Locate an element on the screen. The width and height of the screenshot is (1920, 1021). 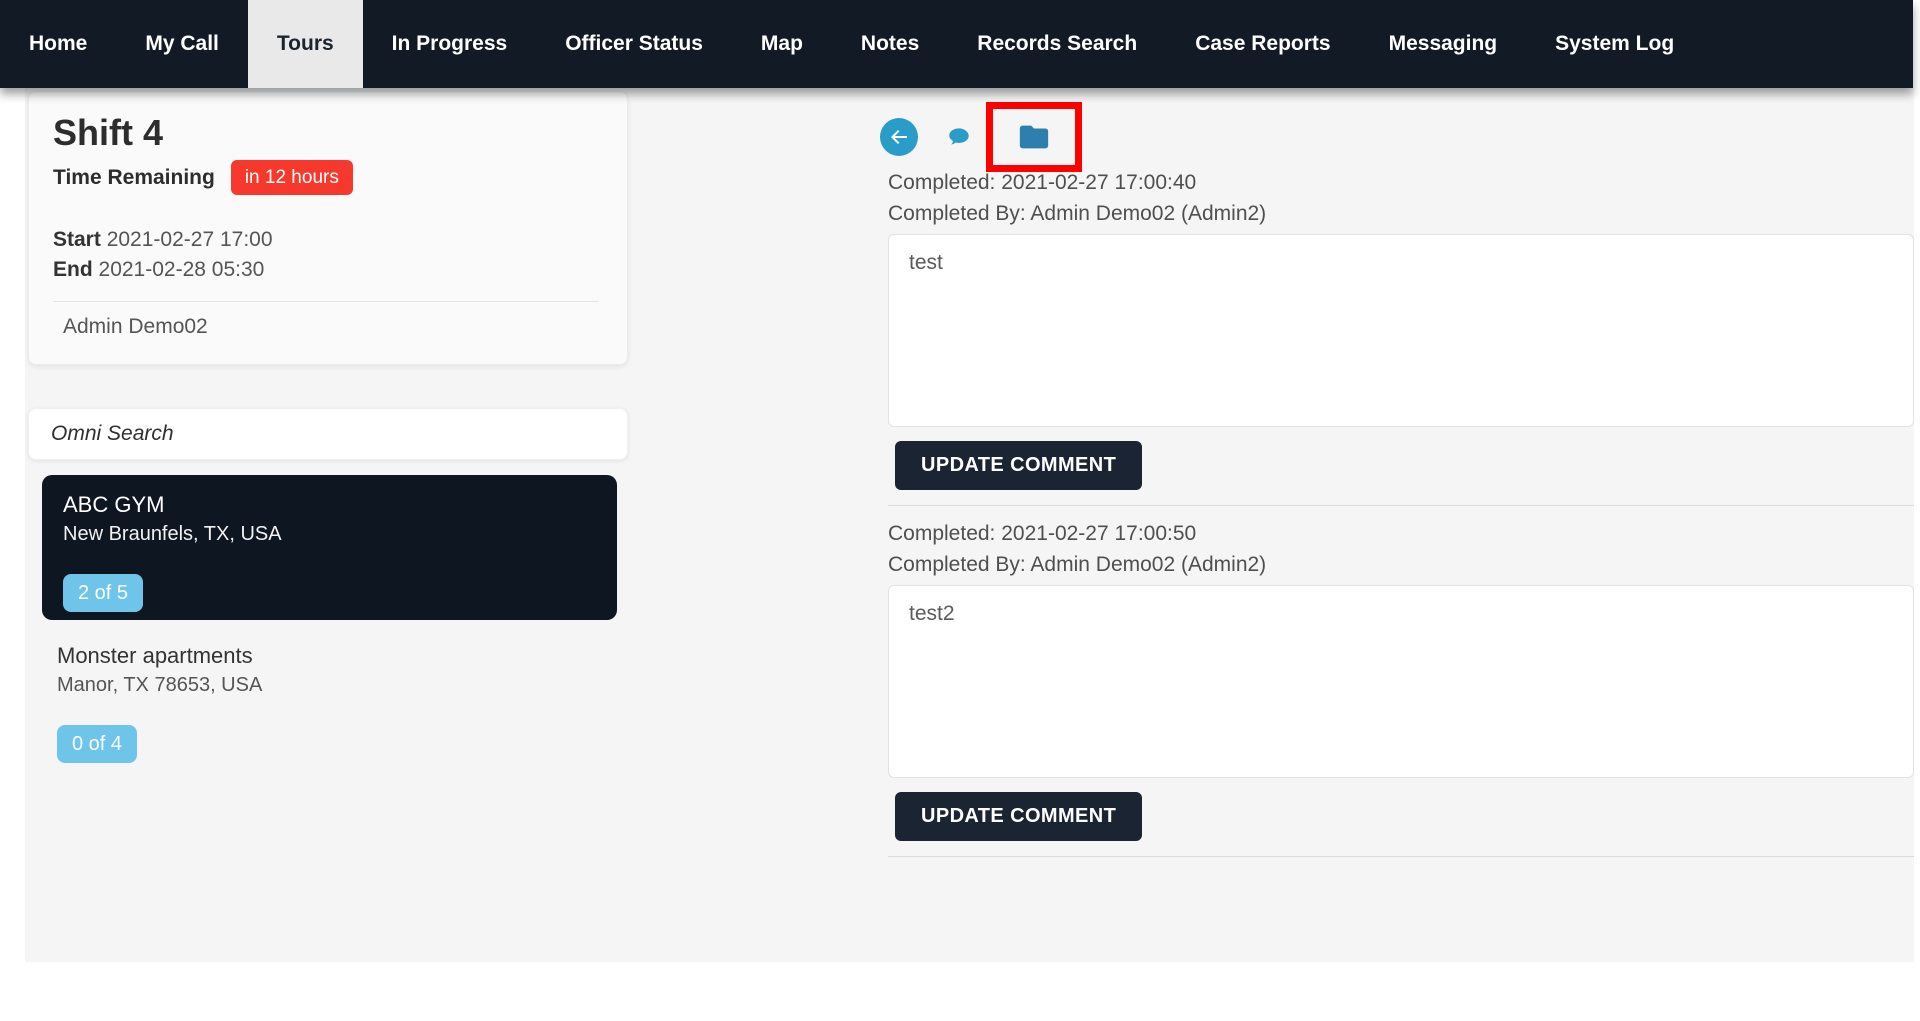
nav-item-notes: Notes is located at coordinates (890, 44).